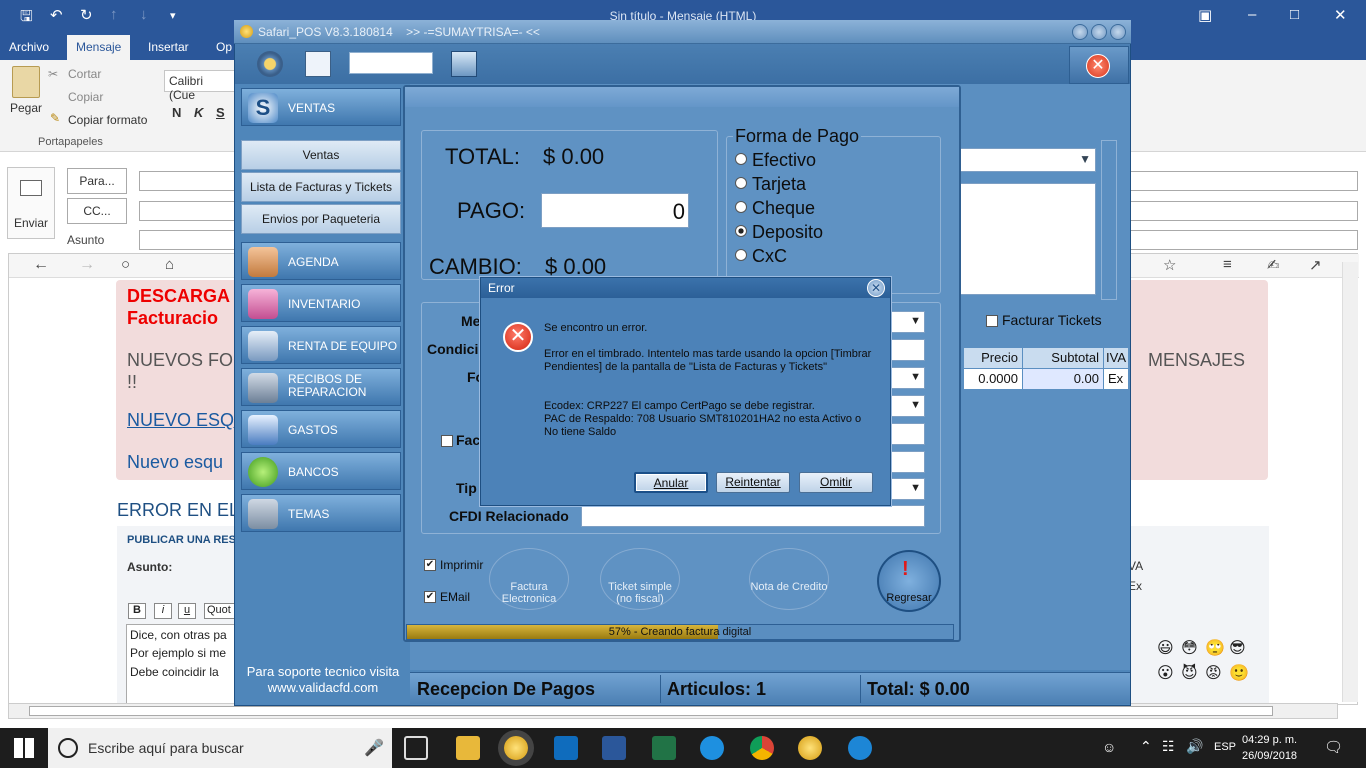  What do you see at coordinates (1269, 748) in the screenshot?
I see `clock: 04:29 p. m. 26/09/2018` at bounding box center [1269, 748].